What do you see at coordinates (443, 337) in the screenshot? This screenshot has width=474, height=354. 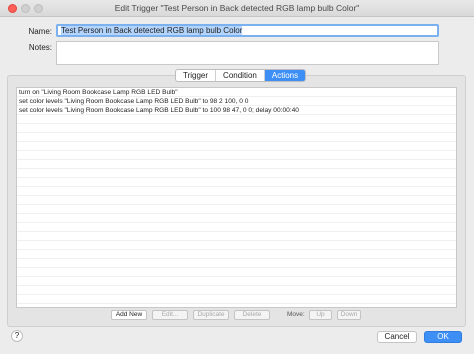 I see `ok-button: OK` at bounding box center [443, 337].